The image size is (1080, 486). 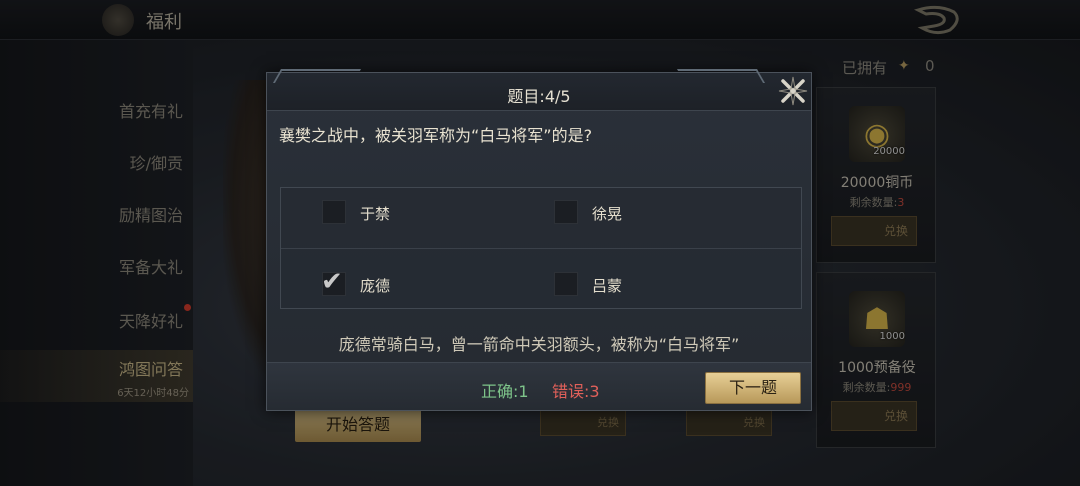 What do you see at coordinates (793, 91) in the screenshot?
I see `close-icon` at bounding box center [793, 91].